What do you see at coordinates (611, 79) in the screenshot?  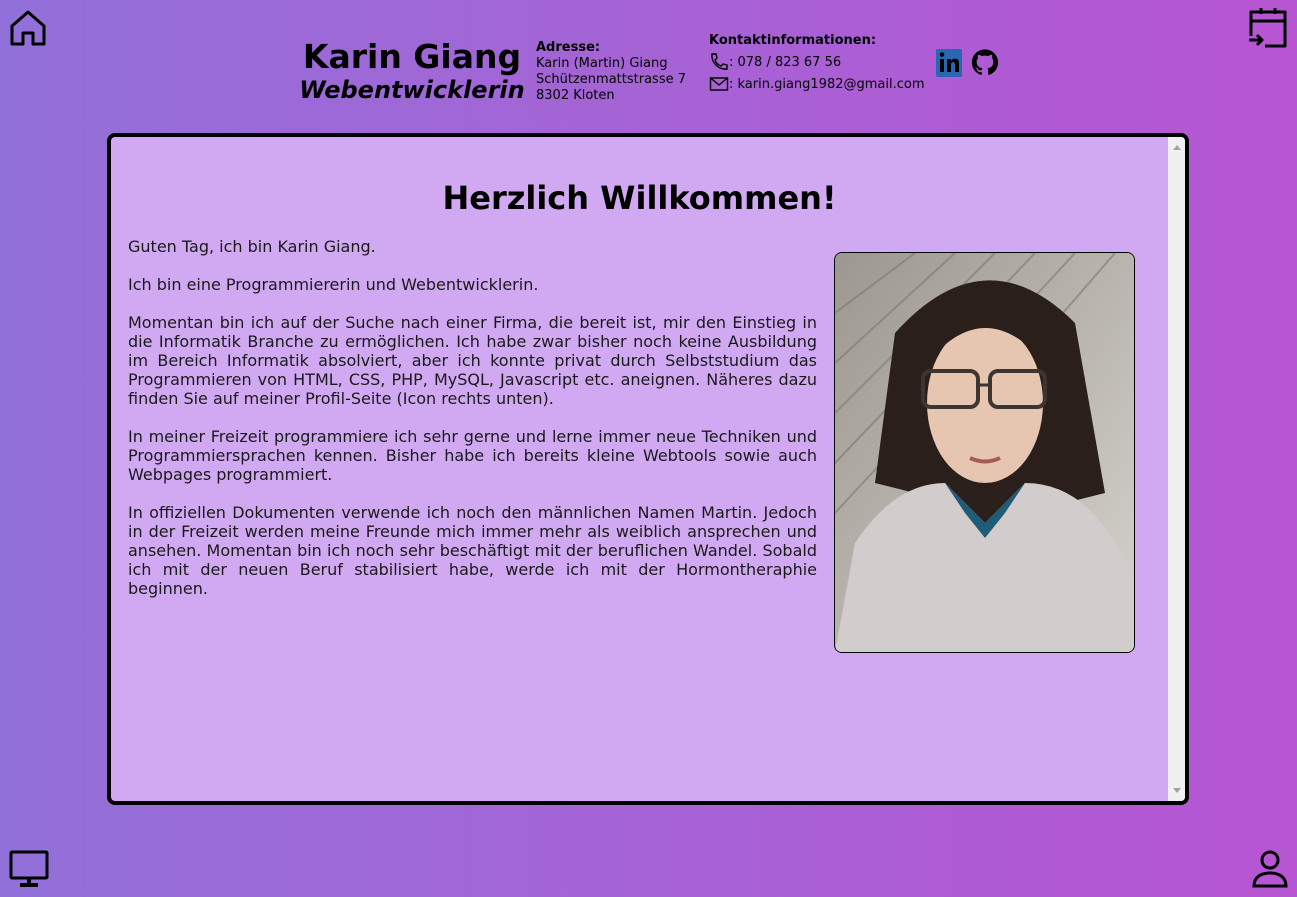 I see `address-line: Schützenmattstrasse 7` at bounding box center [611, 79].